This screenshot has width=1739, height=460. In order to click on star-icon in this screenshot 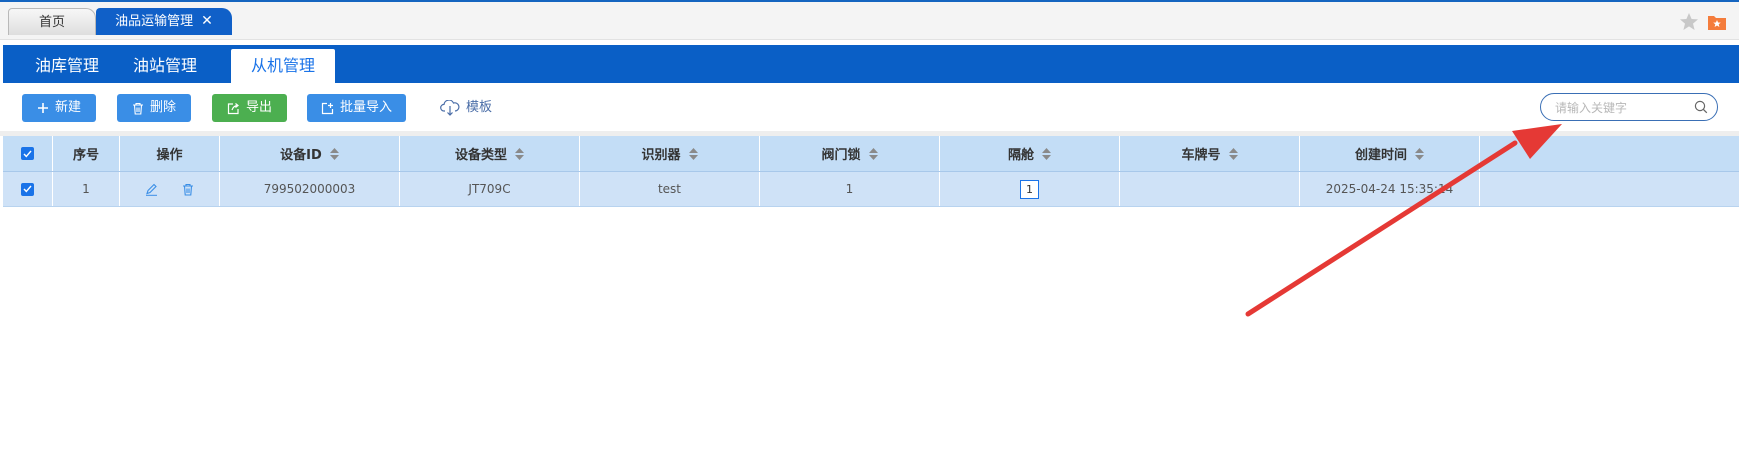, I will do `click(1689, 22)`.